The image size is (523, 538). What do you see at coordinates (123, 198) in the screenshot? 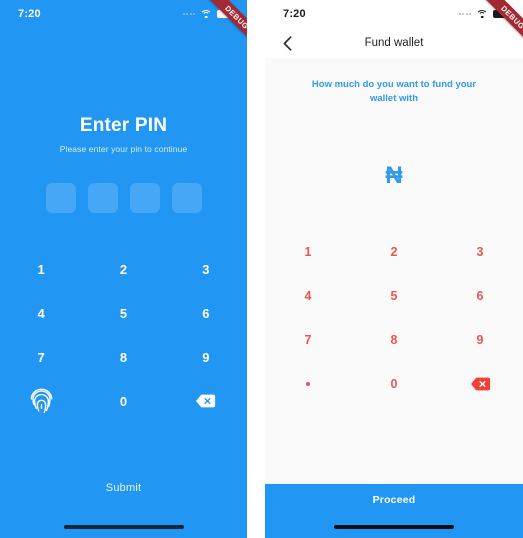
I see `pin-input-group` at bounding box center [123, 198].